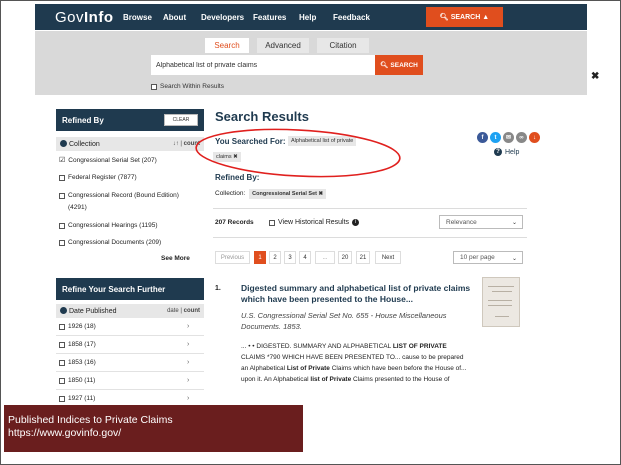 The height and width of the screenshot is (465, 621). Describe the element at coordinates (119, 195) in the screenshot. I see `facet-item-congressional-record: Congressional Record (Bound Edition)` at that location.